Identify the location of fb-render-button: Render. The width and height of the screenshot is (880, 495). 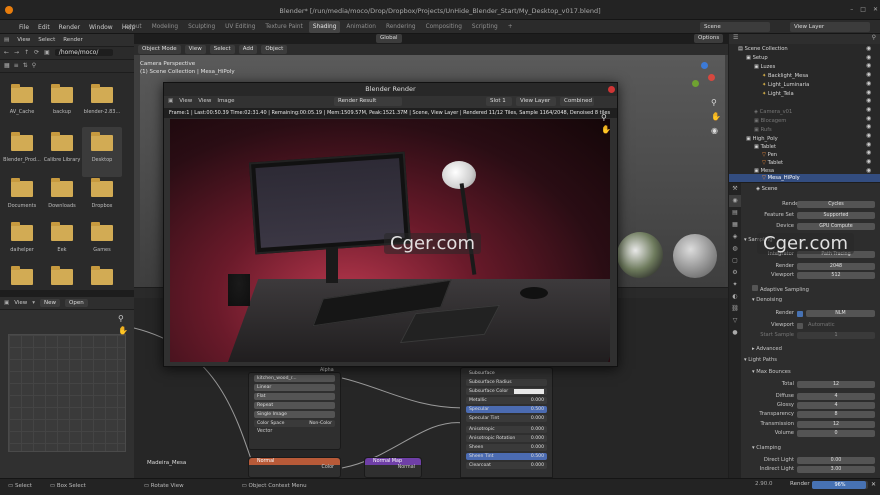
(73, 40).